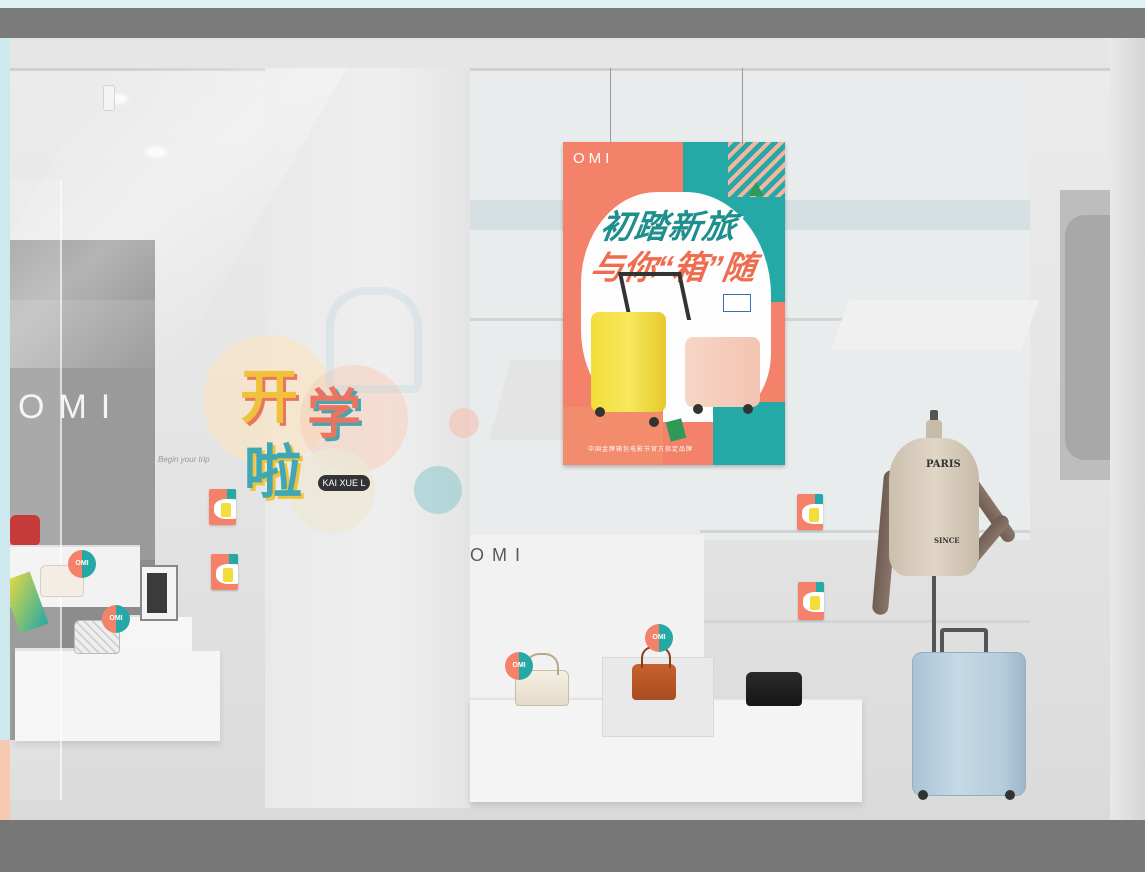  I want to click on window-script-text: Begin your trip, so click(184, 459).